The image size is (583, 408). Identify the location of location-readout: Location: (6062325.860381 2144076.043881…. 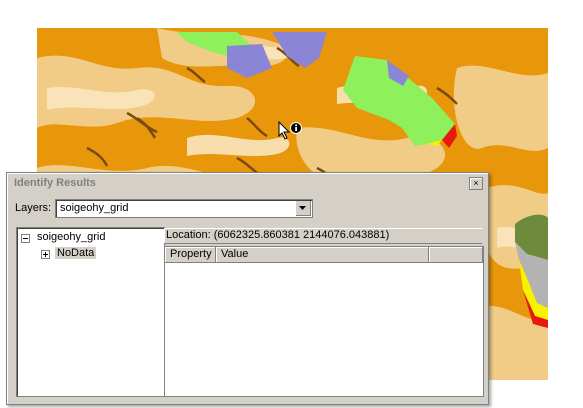
(278, 235).